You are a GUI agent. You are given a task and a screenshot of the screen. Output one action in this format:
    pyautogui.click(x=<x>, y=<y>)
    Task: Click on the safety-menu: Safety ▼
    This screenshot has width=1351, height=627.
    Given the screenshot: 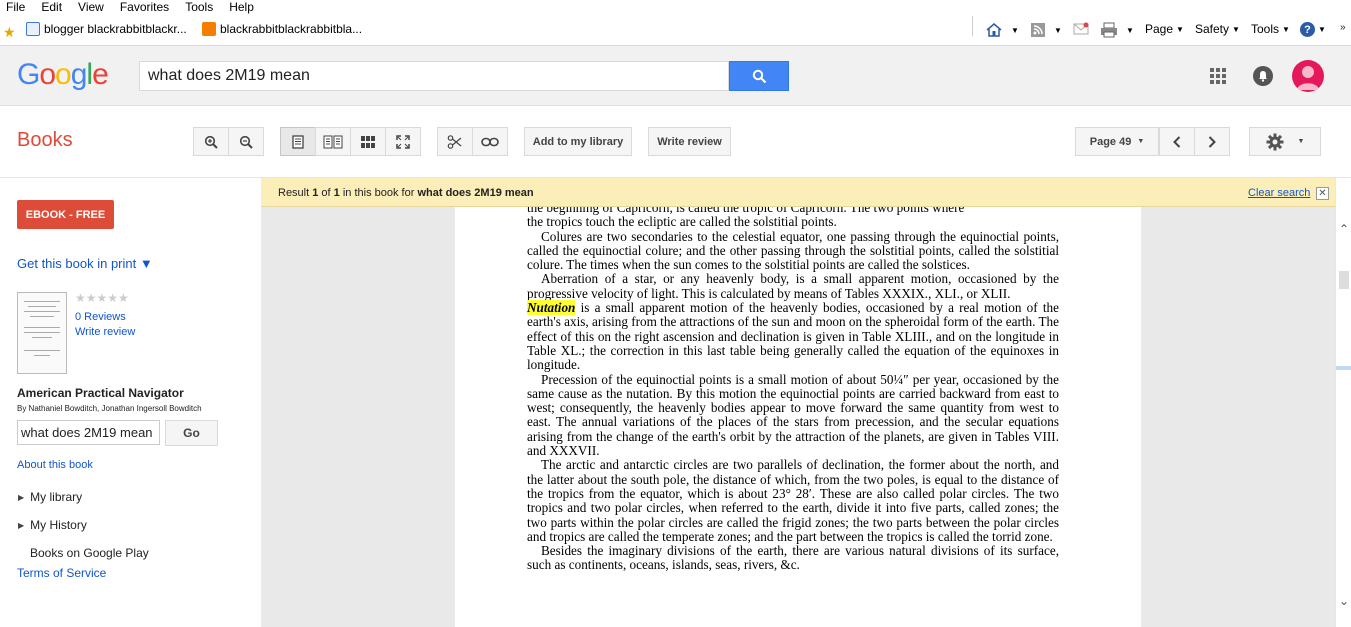 What is the action you would take?
    pyautogui.click(x=1217, y=29)
    